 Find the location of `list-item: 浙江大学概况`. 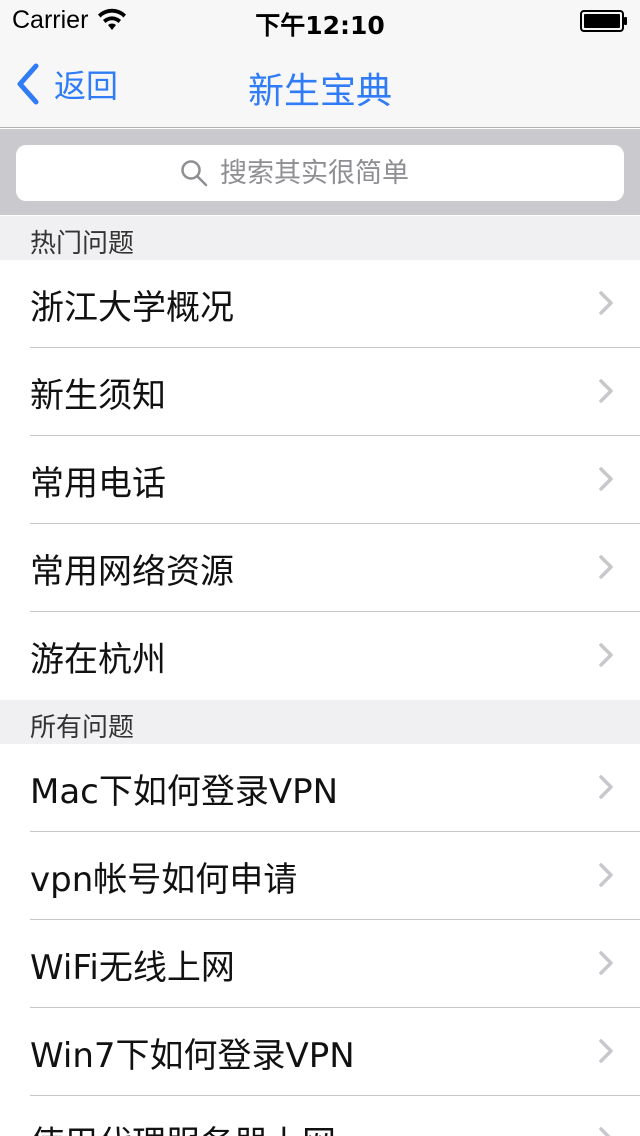

list-item: 浙江大学概况 is located at coordinates (320, 304).